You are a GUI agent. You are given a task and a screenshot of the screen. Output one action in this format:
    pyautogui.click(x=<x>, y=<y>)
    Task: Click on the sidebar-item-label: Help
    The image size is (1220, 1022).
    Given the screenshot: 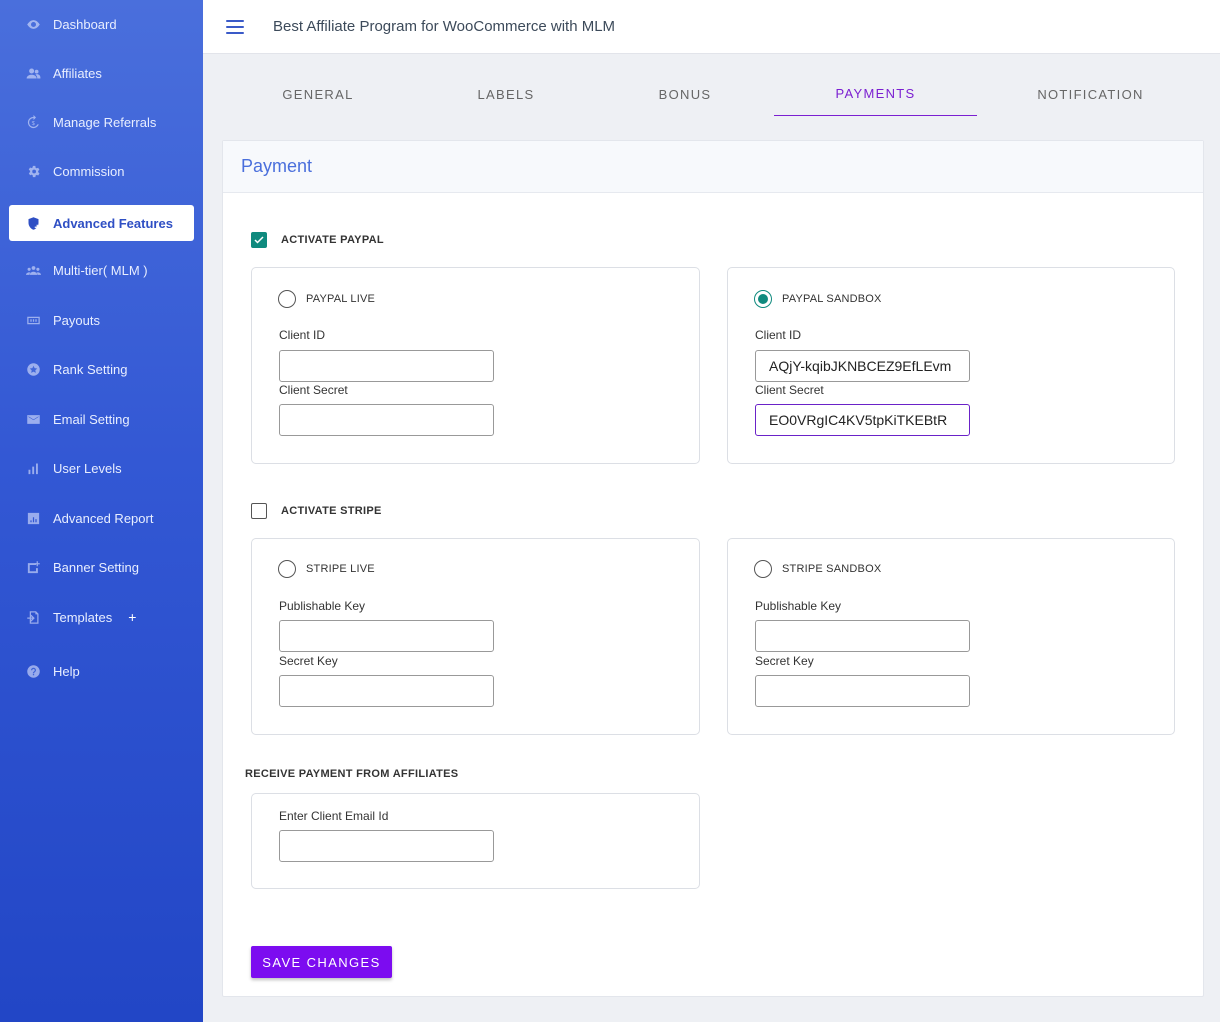 What is the action you would take?
    pyautogui.click(x=66, y=671)
    